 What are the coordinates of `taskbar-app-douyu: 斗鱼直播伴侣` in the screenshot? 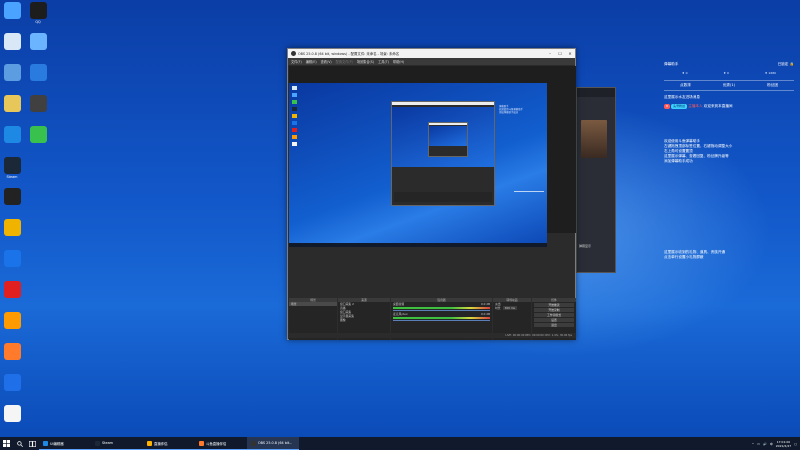 It's located at (221, 443).